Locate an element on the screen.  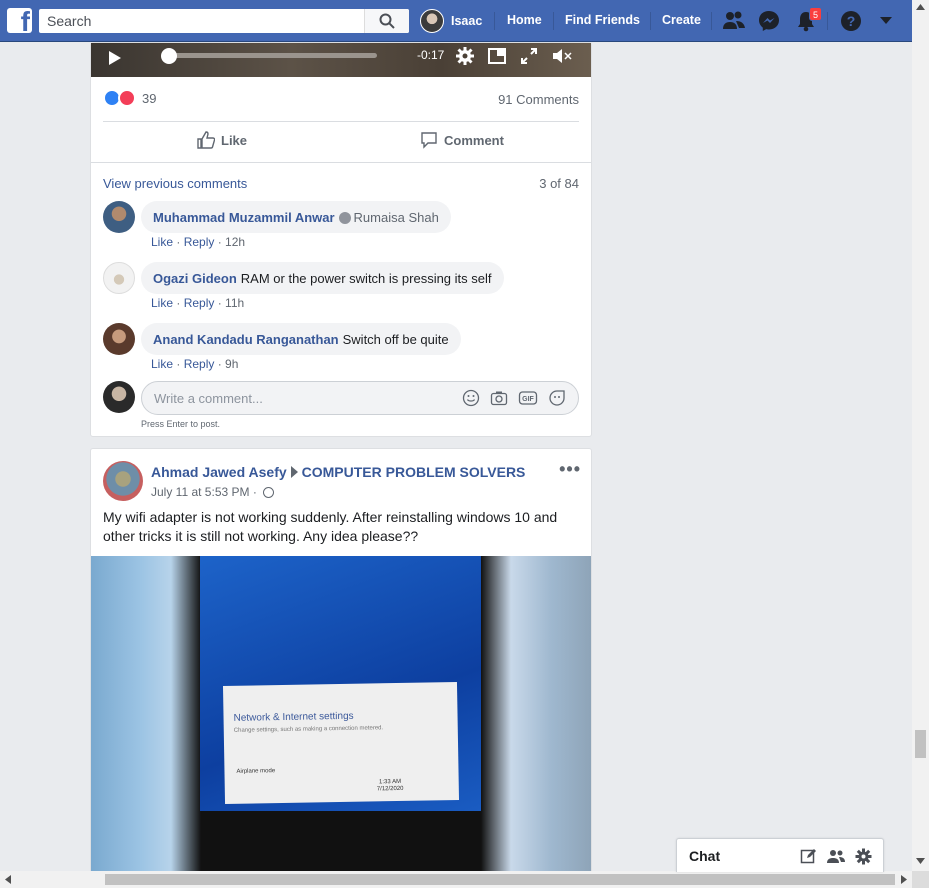
vertical-scroll-thumb is located at coordinates (920, 744).